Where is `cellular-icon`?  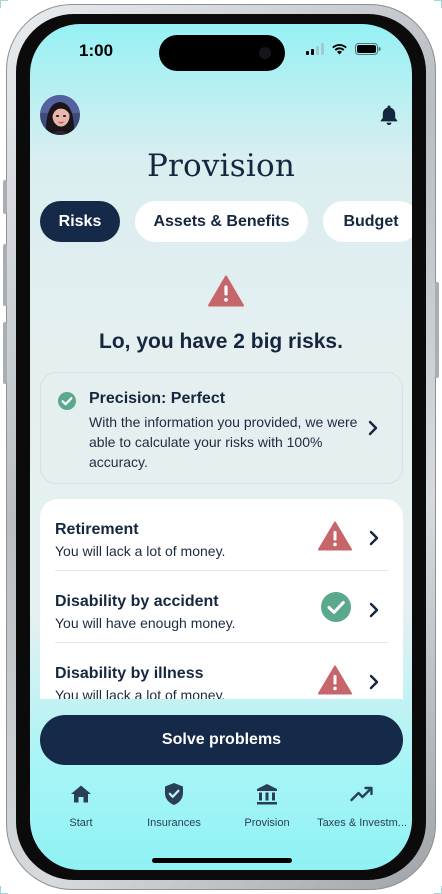
cellular-icon is located at coordinates (315, 49).